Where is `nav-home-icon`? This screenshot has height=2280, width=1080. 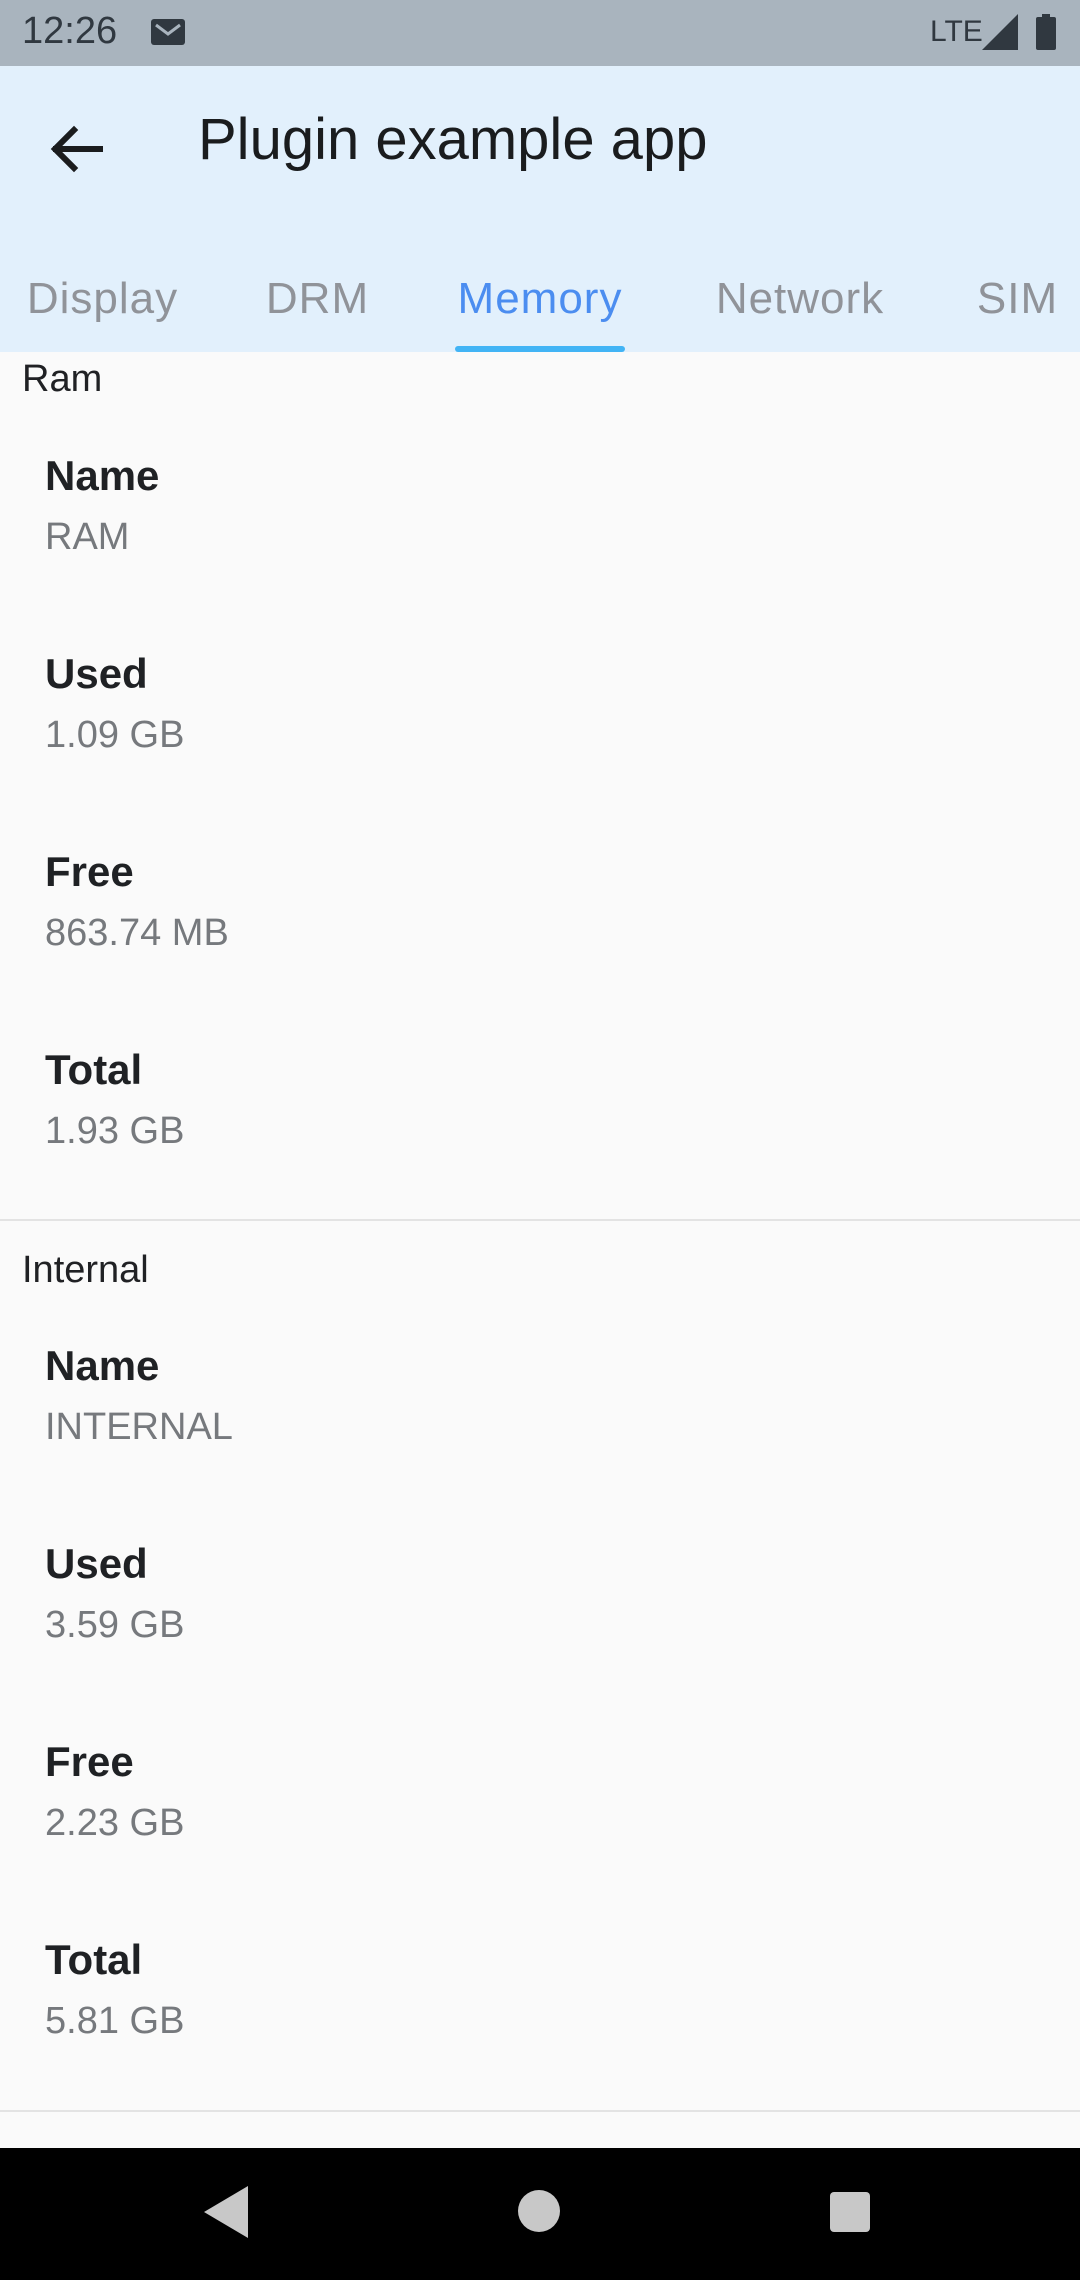
nav-home-icon is located at coordinates (539, 2211).